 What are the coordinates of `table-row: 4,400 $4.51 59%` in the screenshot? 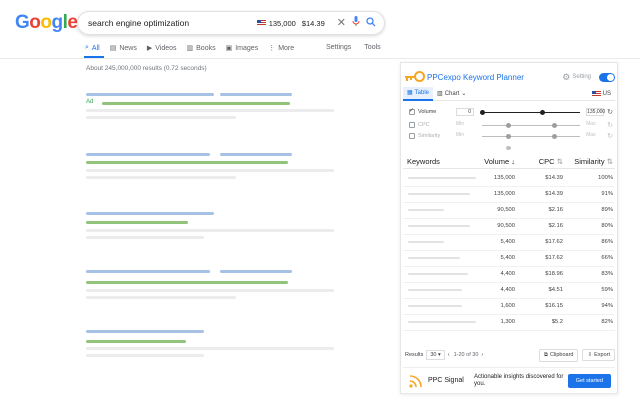 It's located at (509, 291).